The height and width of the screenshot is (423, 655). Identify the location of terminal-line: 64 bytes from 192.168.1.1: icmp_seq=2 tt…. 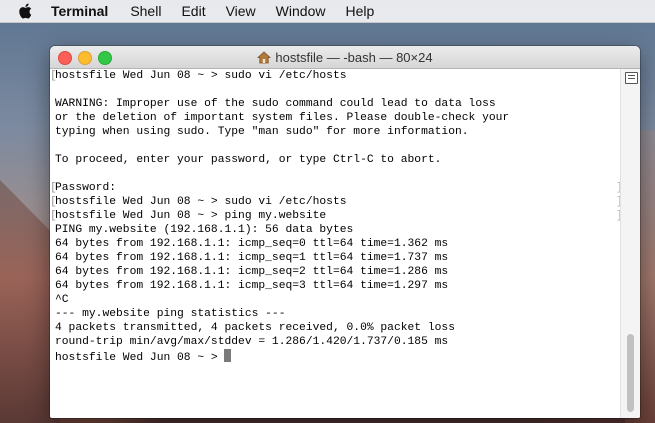
(335, 272).